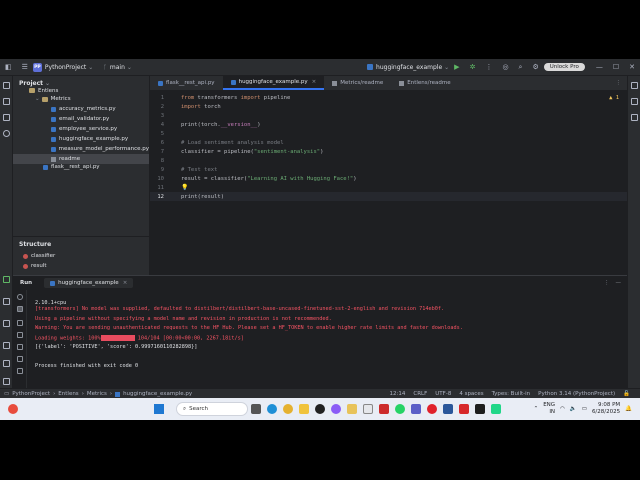 The width and height of the screenshot is (640, 480). What do you see at coordinates (157, 394) in the screenshot?
I see `breadcrumb-item: huggingface_example.py` at bounding box center [157, 394].